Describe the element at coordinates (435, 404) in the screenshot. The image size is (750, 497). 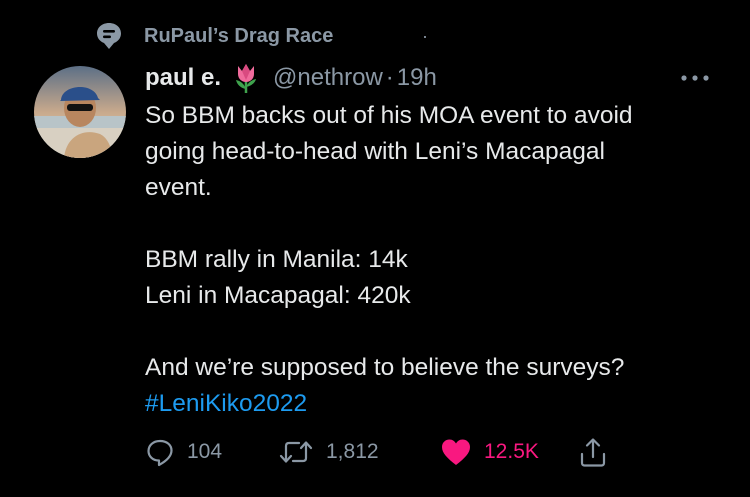
I see `hashtag-link: #LeniKiko2022` at that location.